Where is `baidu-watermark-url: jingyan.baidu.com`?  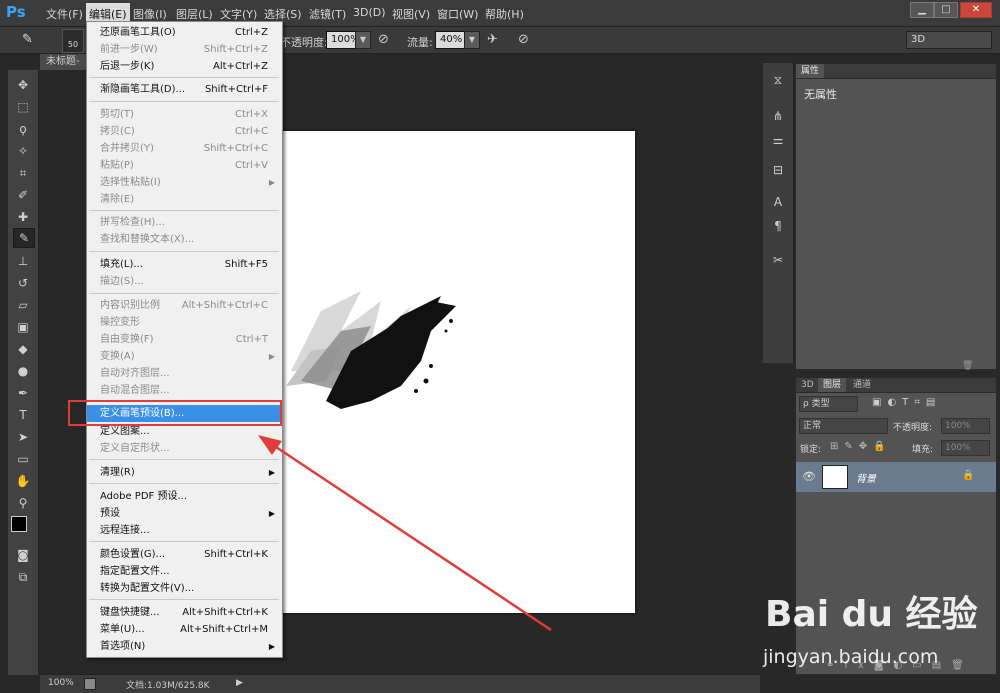
baidu-watermark-url: jingyan.baidu.com is located at coordinates (851, 657).